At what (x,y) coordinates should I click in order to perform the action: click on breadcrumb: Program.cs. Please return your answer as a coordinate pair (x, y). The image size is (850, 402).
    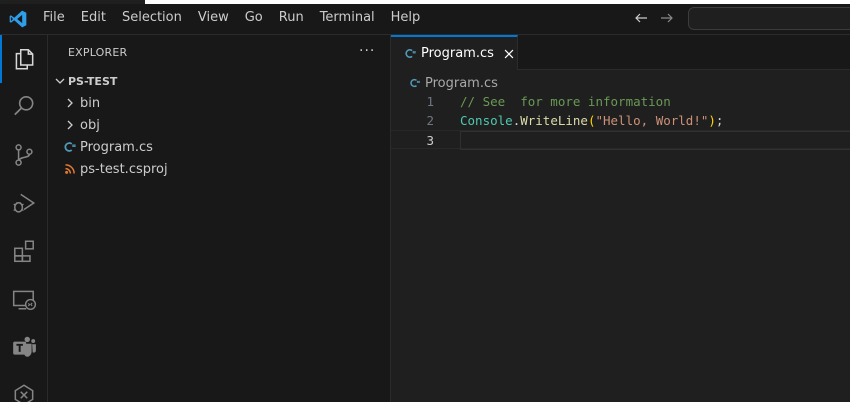
    Looking at the image, I should click on (453, 83).